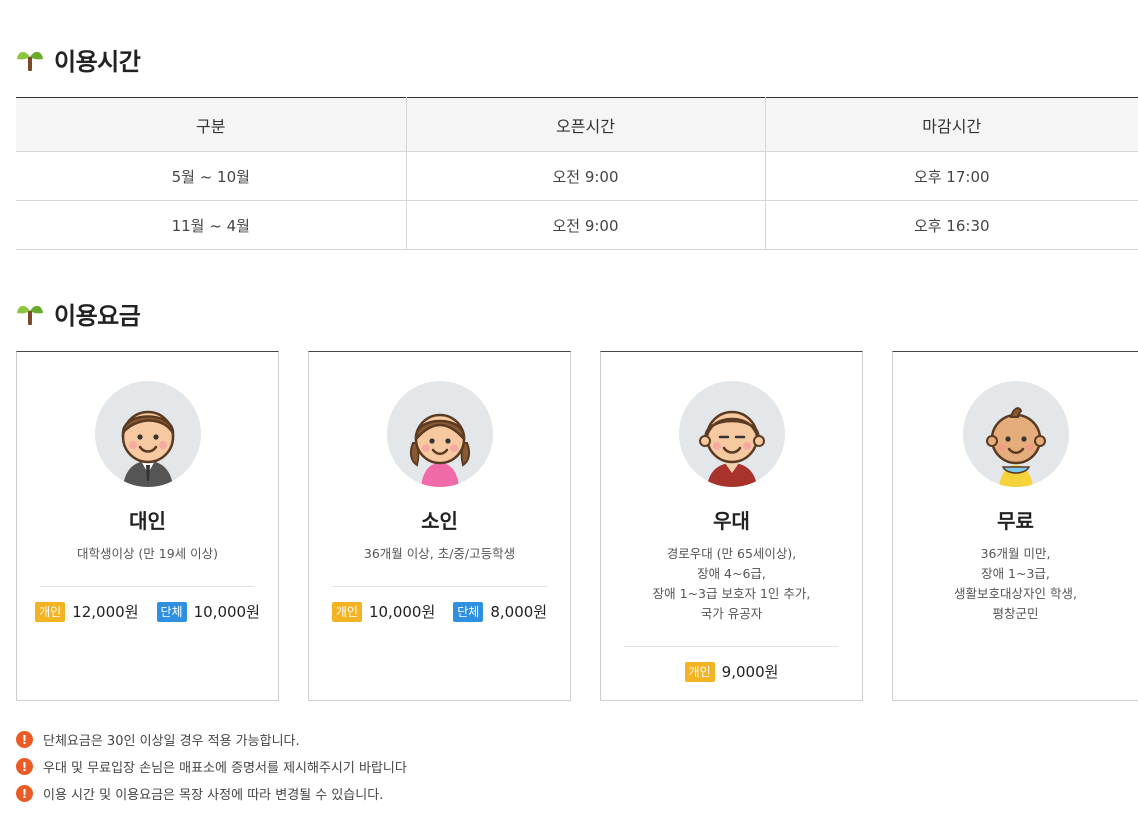 The image size is (1138, 827). I want to click on price-individual: 개인 12,000원, so click(87, 611).